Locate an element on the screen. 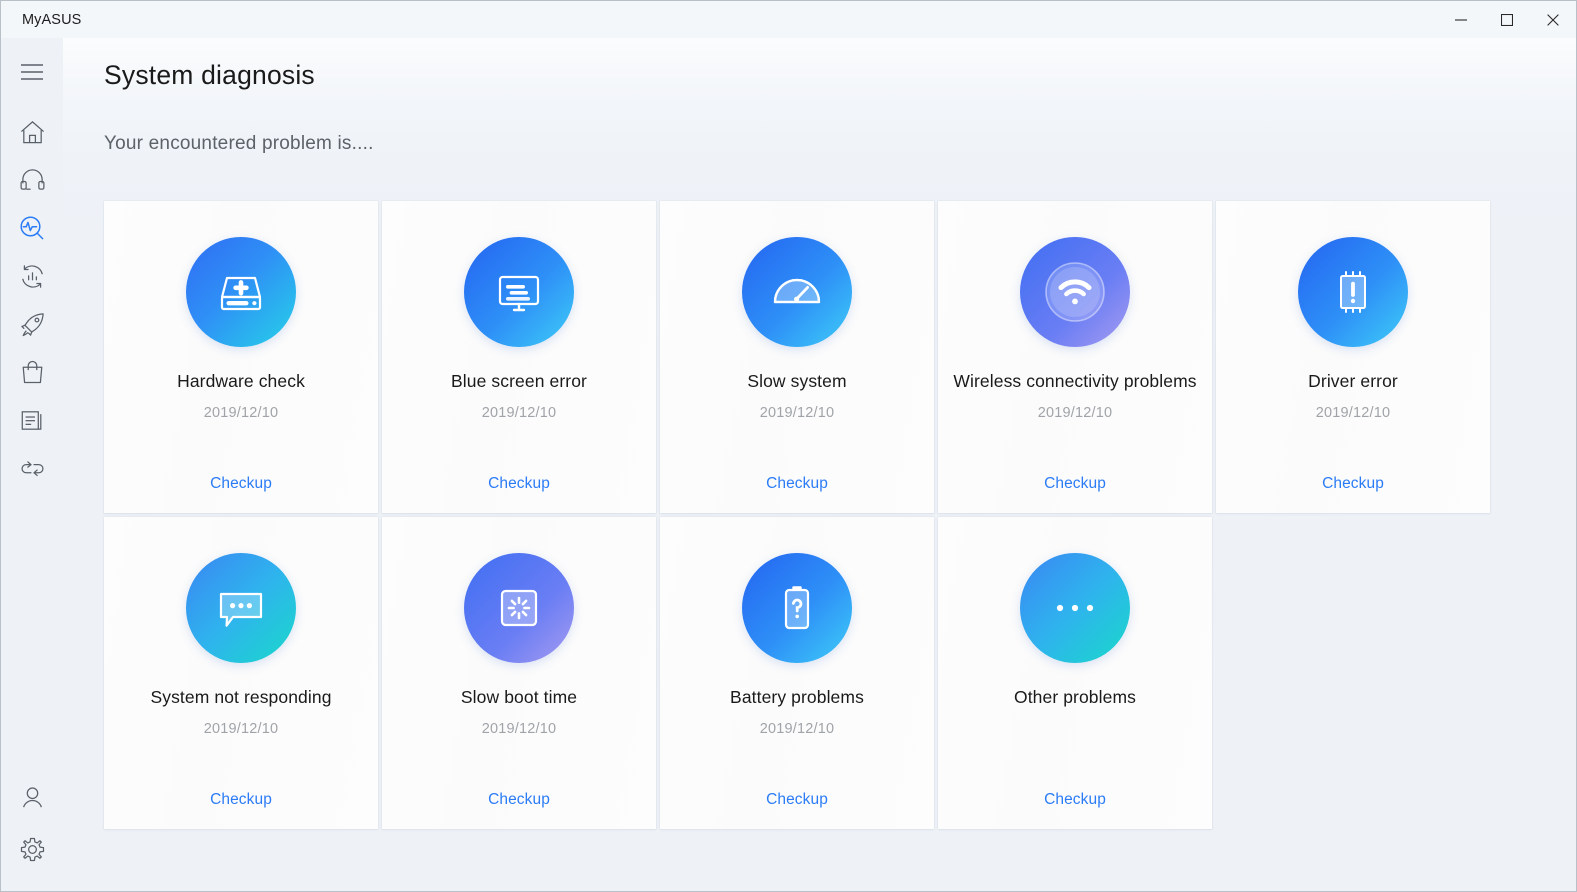 This screenshot has width=1577, height=892. sidebar-item-link-to-myasus is located at coordinates (32, 468).